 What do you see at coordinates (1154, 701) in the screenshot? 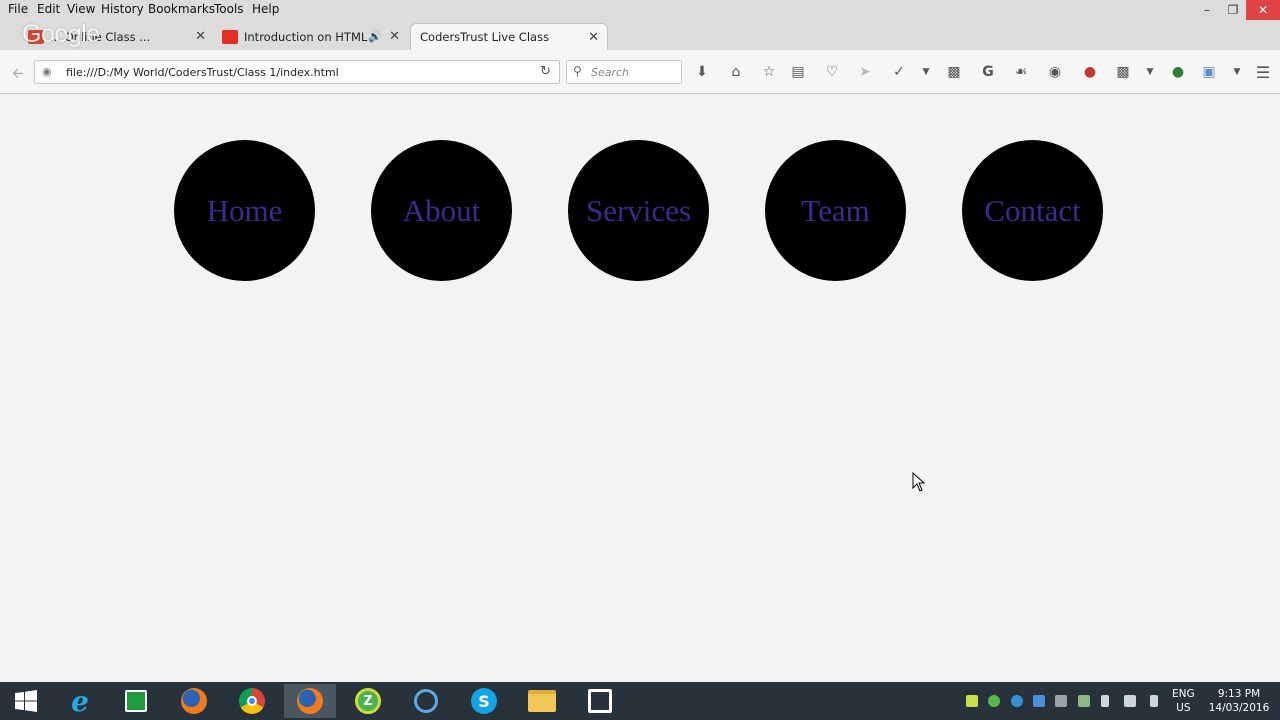
I see `battery-icon` at bounding box center [1154, 701].